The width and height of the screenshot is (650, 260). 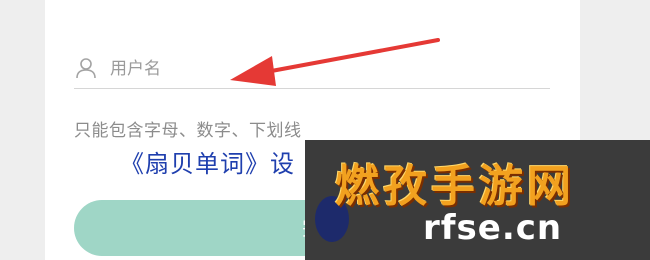 I want to click on watermark-url: rfse.cn, so click(x=493, y=228).